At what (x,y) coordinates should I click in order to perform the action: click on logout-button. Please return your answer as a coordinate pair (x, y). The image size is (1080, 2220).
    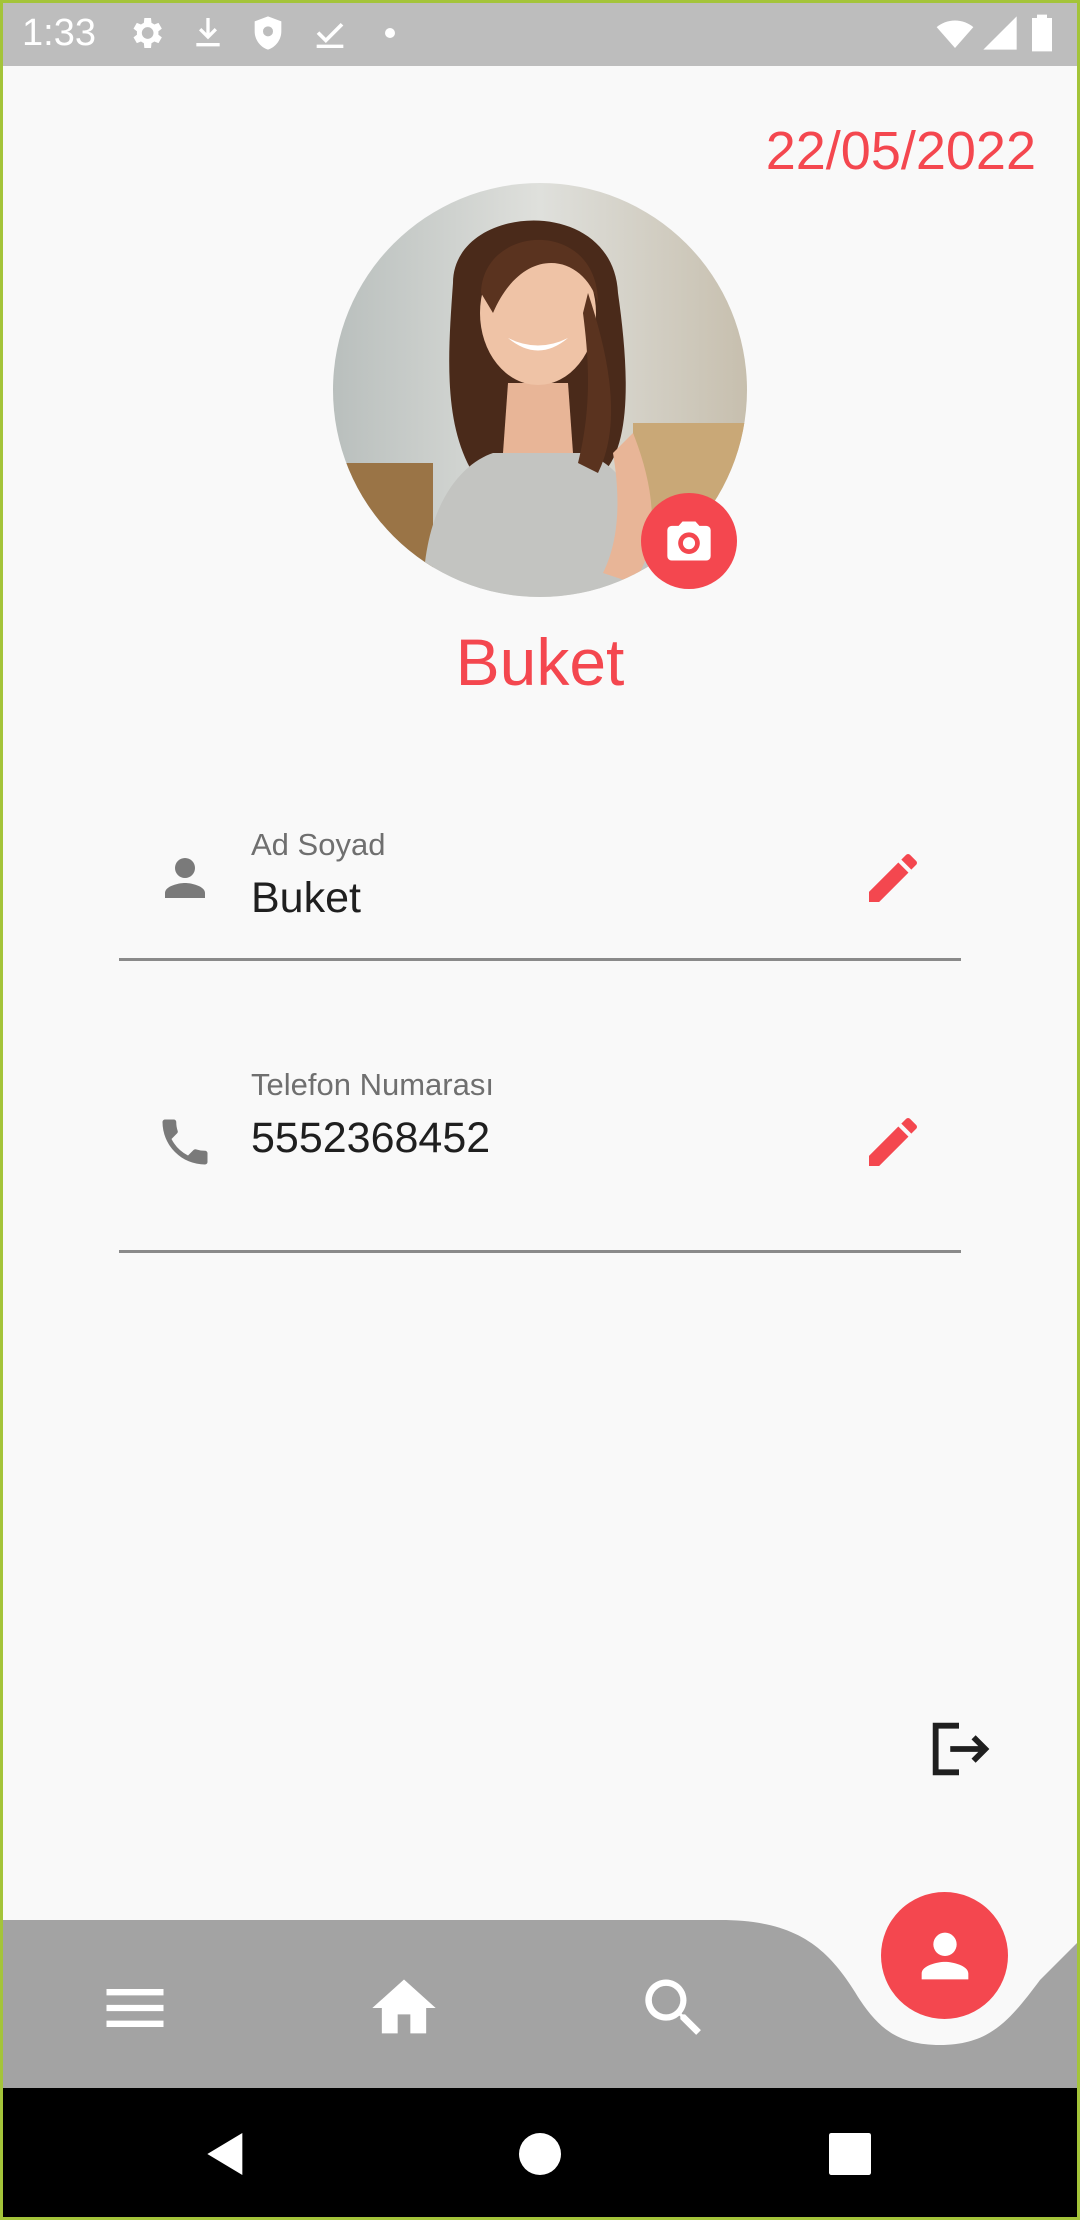
    Looking at the image, I should click on (959, 1749).